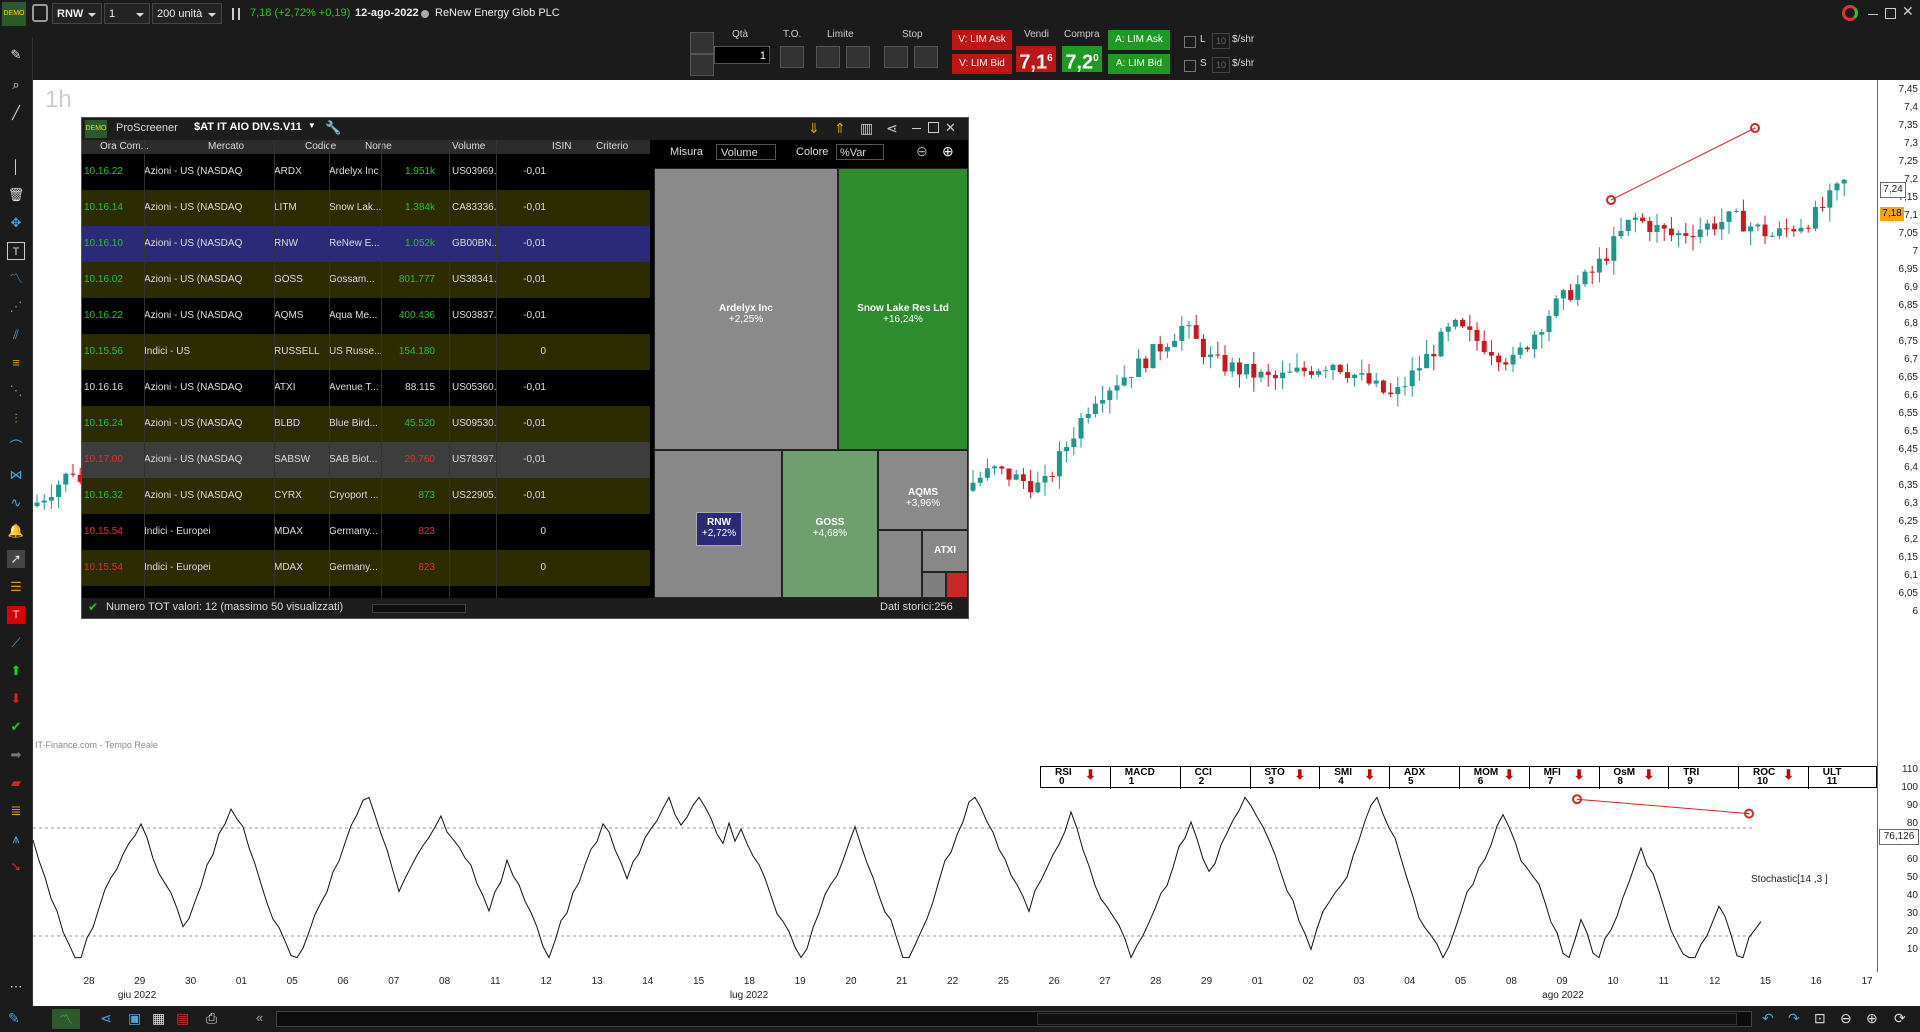 The width and height of the screenshot is (1920, 1032). Describe the element at coordinates (211, 1018) in the screenshot. I see `print-icon: ⎙` at that location.